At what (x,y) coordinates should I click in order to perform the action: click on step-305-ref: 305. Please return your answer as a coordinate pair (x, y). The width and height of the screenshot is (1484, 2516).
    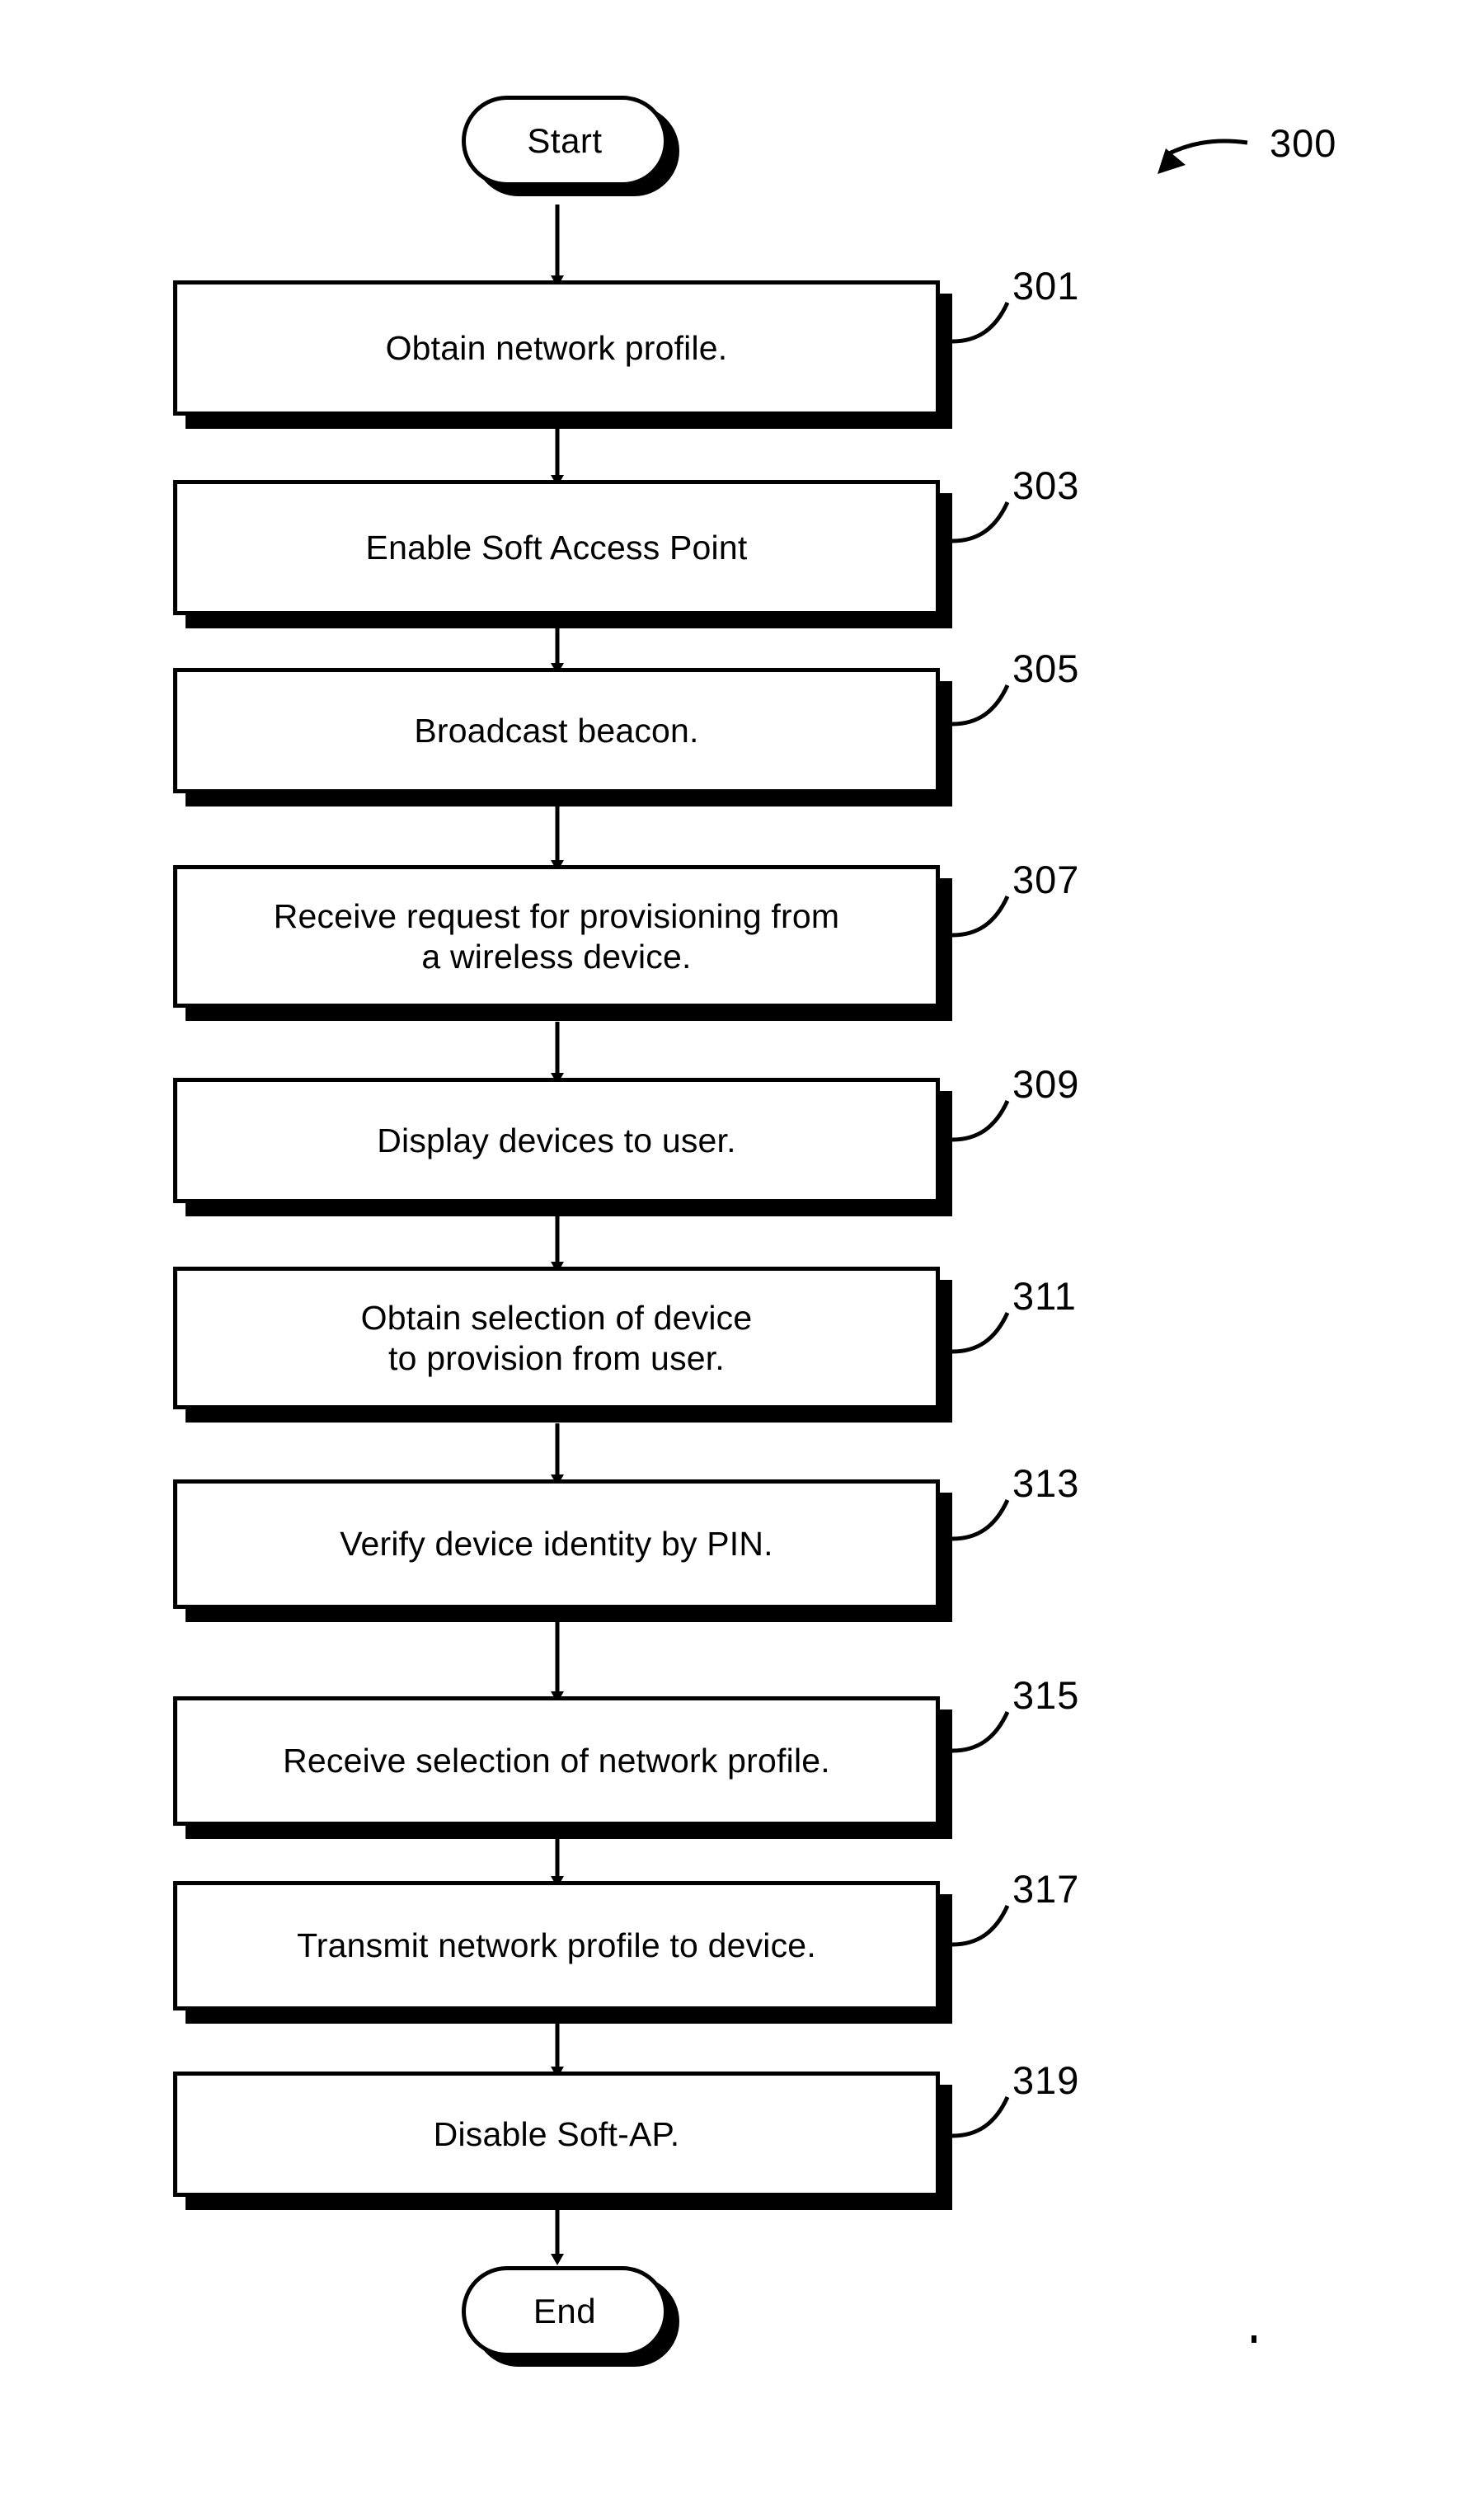
    Looking at the image, I should click on (1046, 668).